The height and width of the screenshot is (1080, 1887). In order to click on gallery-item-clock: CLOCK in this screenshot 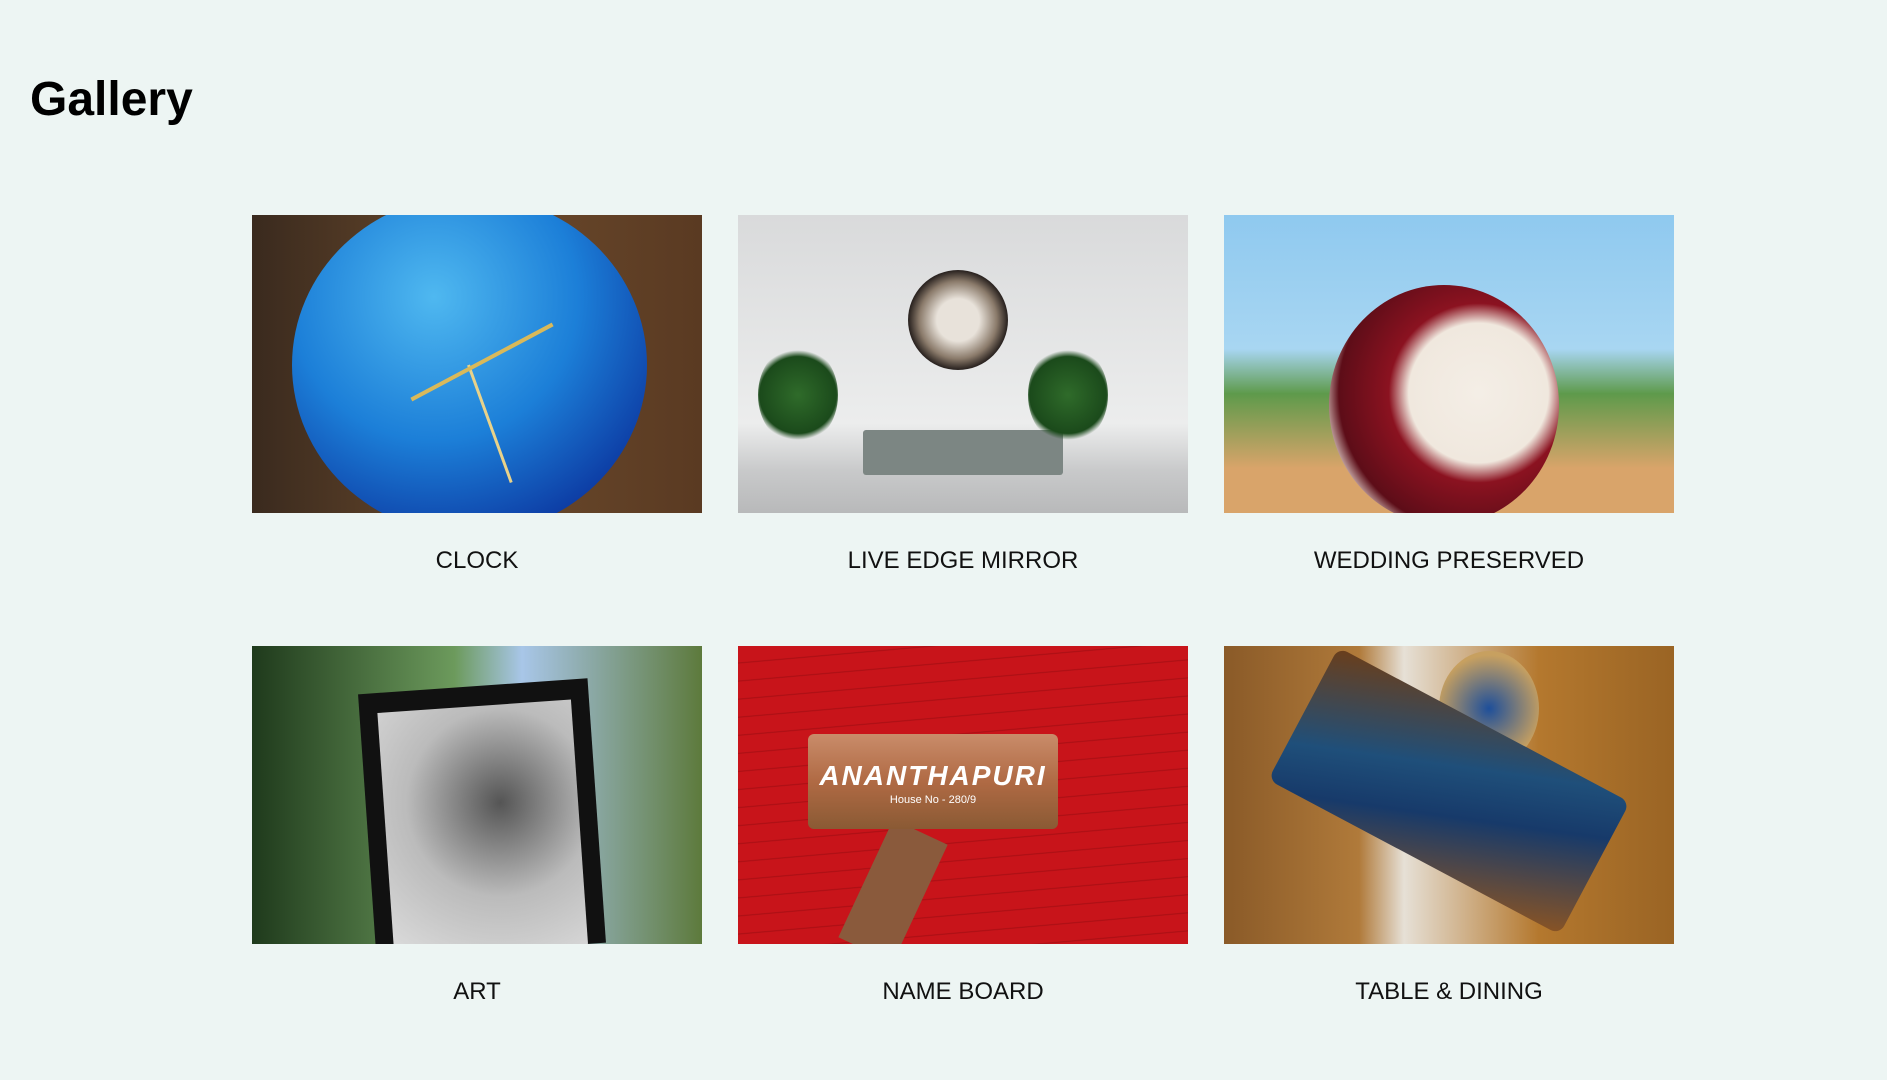, I will do `click(477, 430)`.